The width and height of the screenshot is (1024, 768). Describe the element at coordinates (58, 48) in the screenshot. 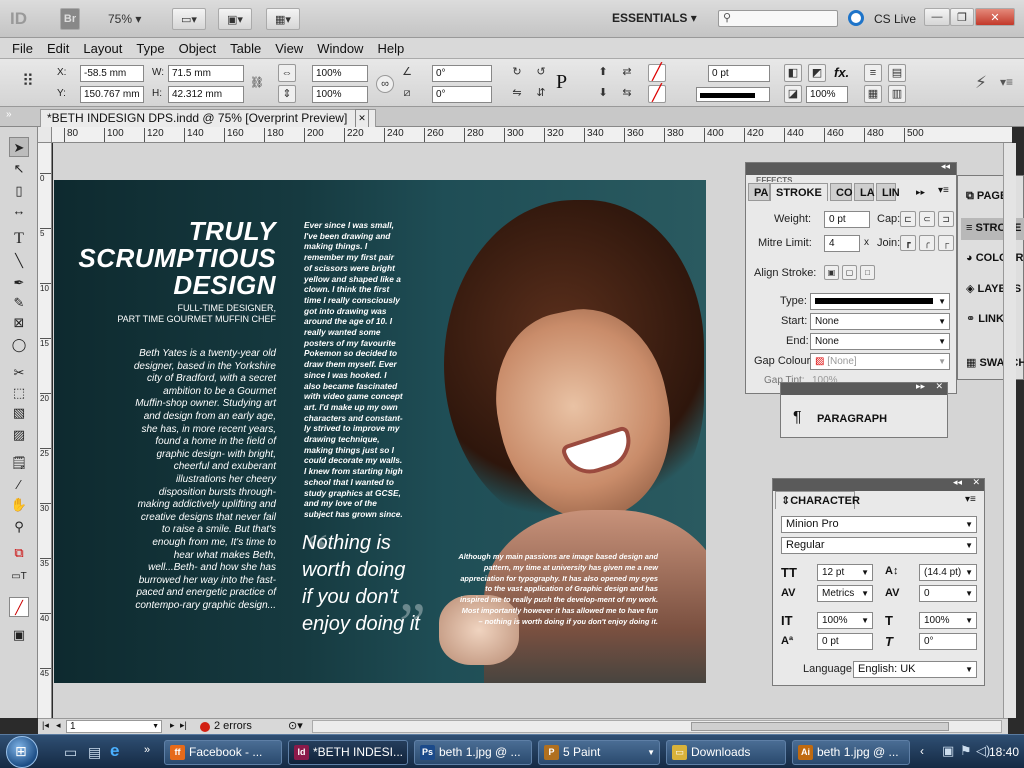

I see `menu-edit: Edit` at that location.